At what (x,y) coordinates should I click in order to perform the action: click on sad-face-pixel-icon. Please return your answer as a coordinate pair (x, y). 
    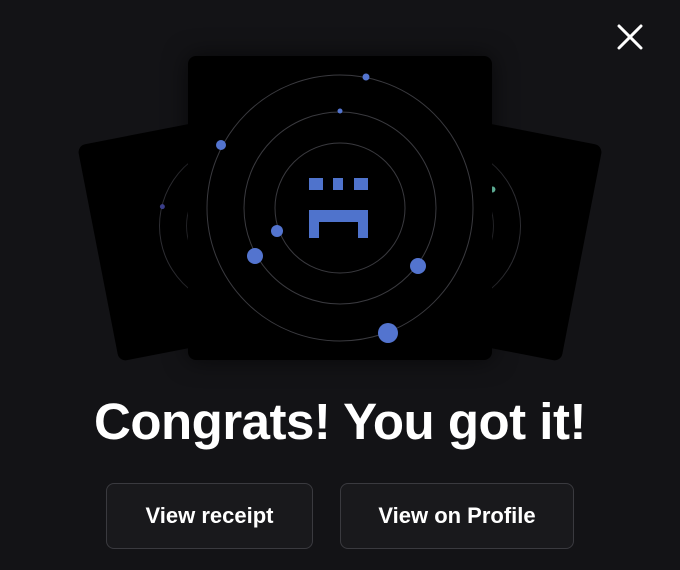
    Looking at the image, I should click on (338, 208).